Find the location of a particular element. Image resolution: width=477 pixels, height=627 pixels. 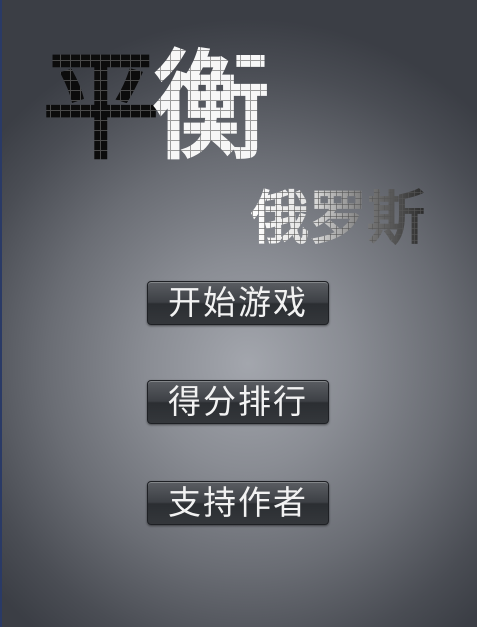

logo-subtitle: 俄罗斯 俄罗斯 is located at coordinates (337, 218).